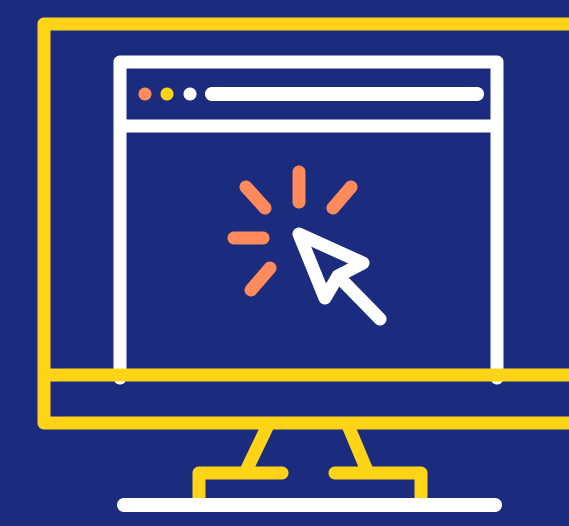 The image size is (569, 526). I want to click on yellow-dot, so click(167, 94).